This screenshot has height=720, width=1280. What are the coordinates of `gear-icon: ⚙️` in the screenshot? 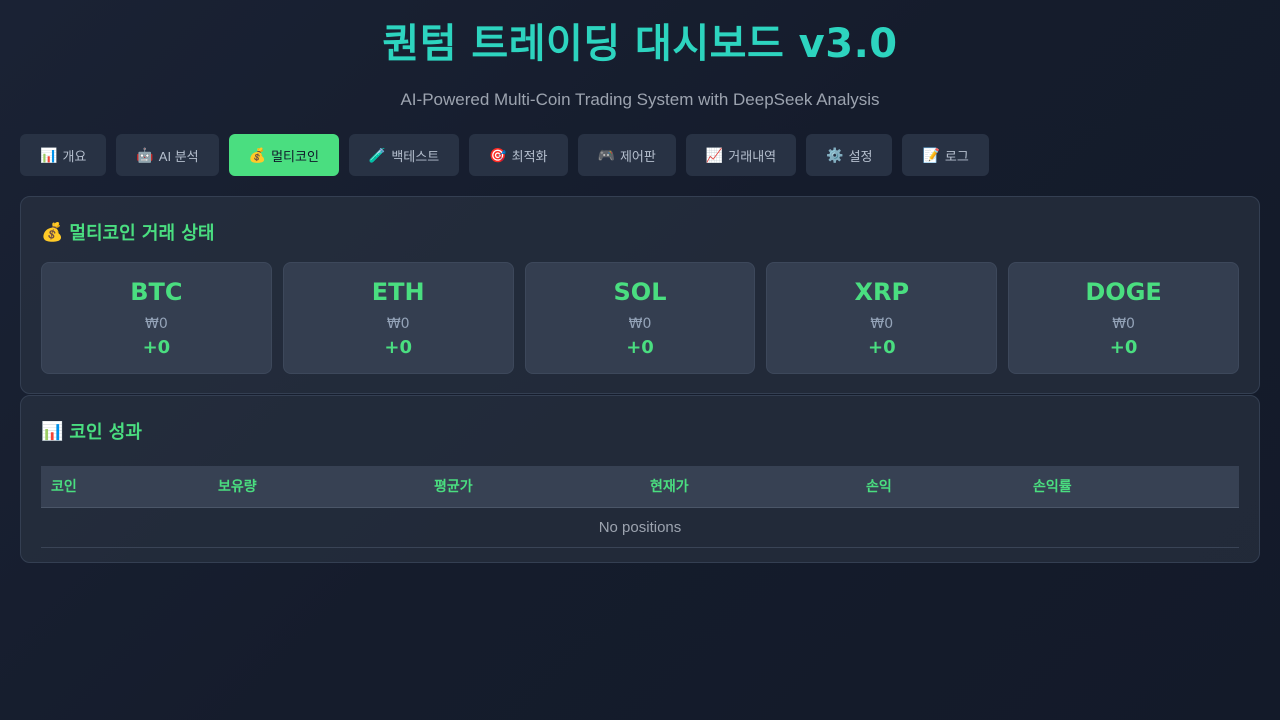 It's located at (835, 154).